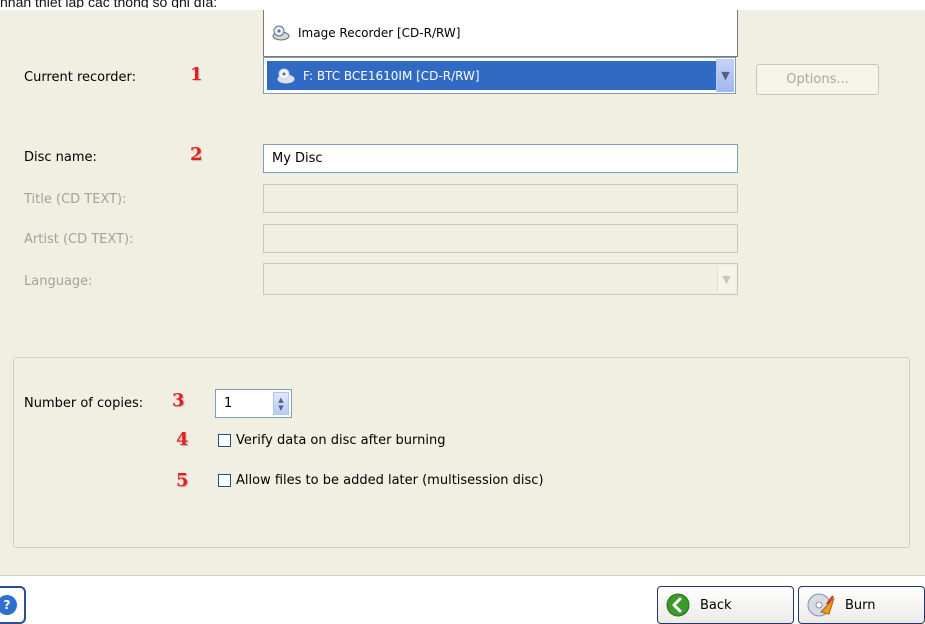 The width and height of the screenshot is (925, 624). What do you see at coordinates (80, 77) in the screenshot?
I see `current-recorder-label: Current recorder:` at bounding box center [80, 77].